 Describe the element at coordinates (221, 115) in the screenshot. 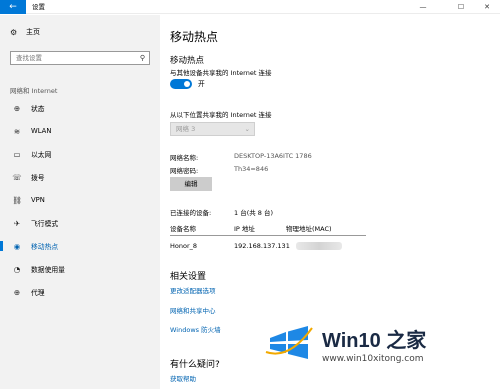

I see `share-from-label: 从以下位置共享我的 Internet 连接` at that location.